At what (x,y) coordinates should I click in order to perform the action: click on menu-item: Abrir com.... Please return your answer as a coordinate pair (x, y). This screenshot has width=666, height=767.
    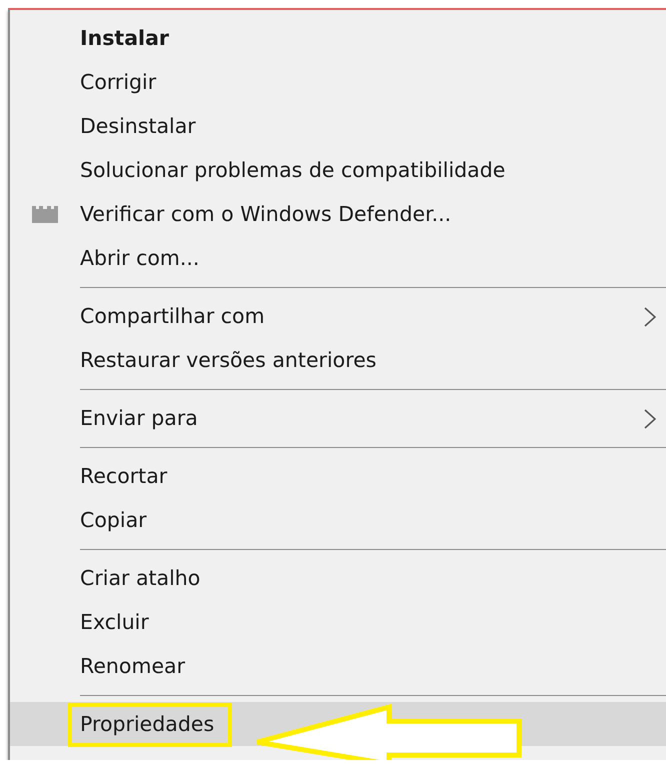
    Looking at the image, I should click on (338, 258).